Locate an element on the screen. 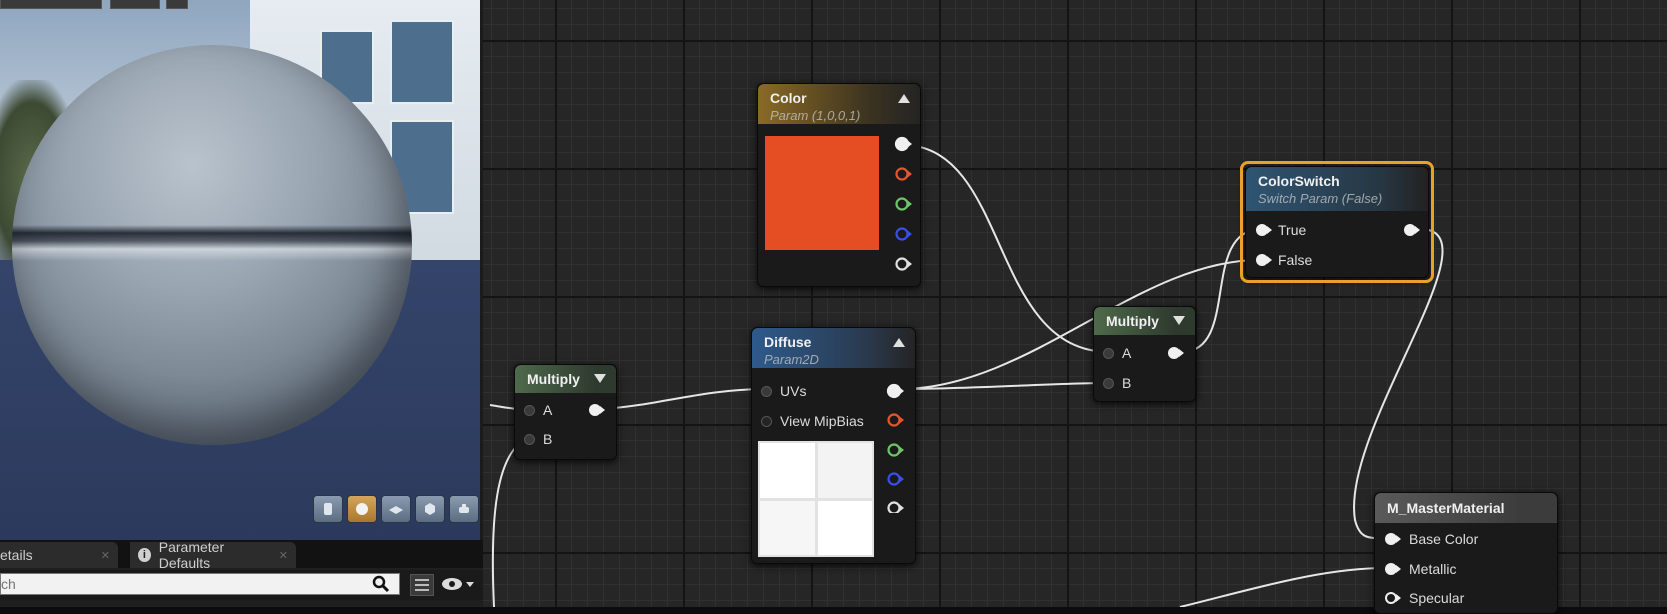  cube-preview-button is located at coordinates (430, 509).